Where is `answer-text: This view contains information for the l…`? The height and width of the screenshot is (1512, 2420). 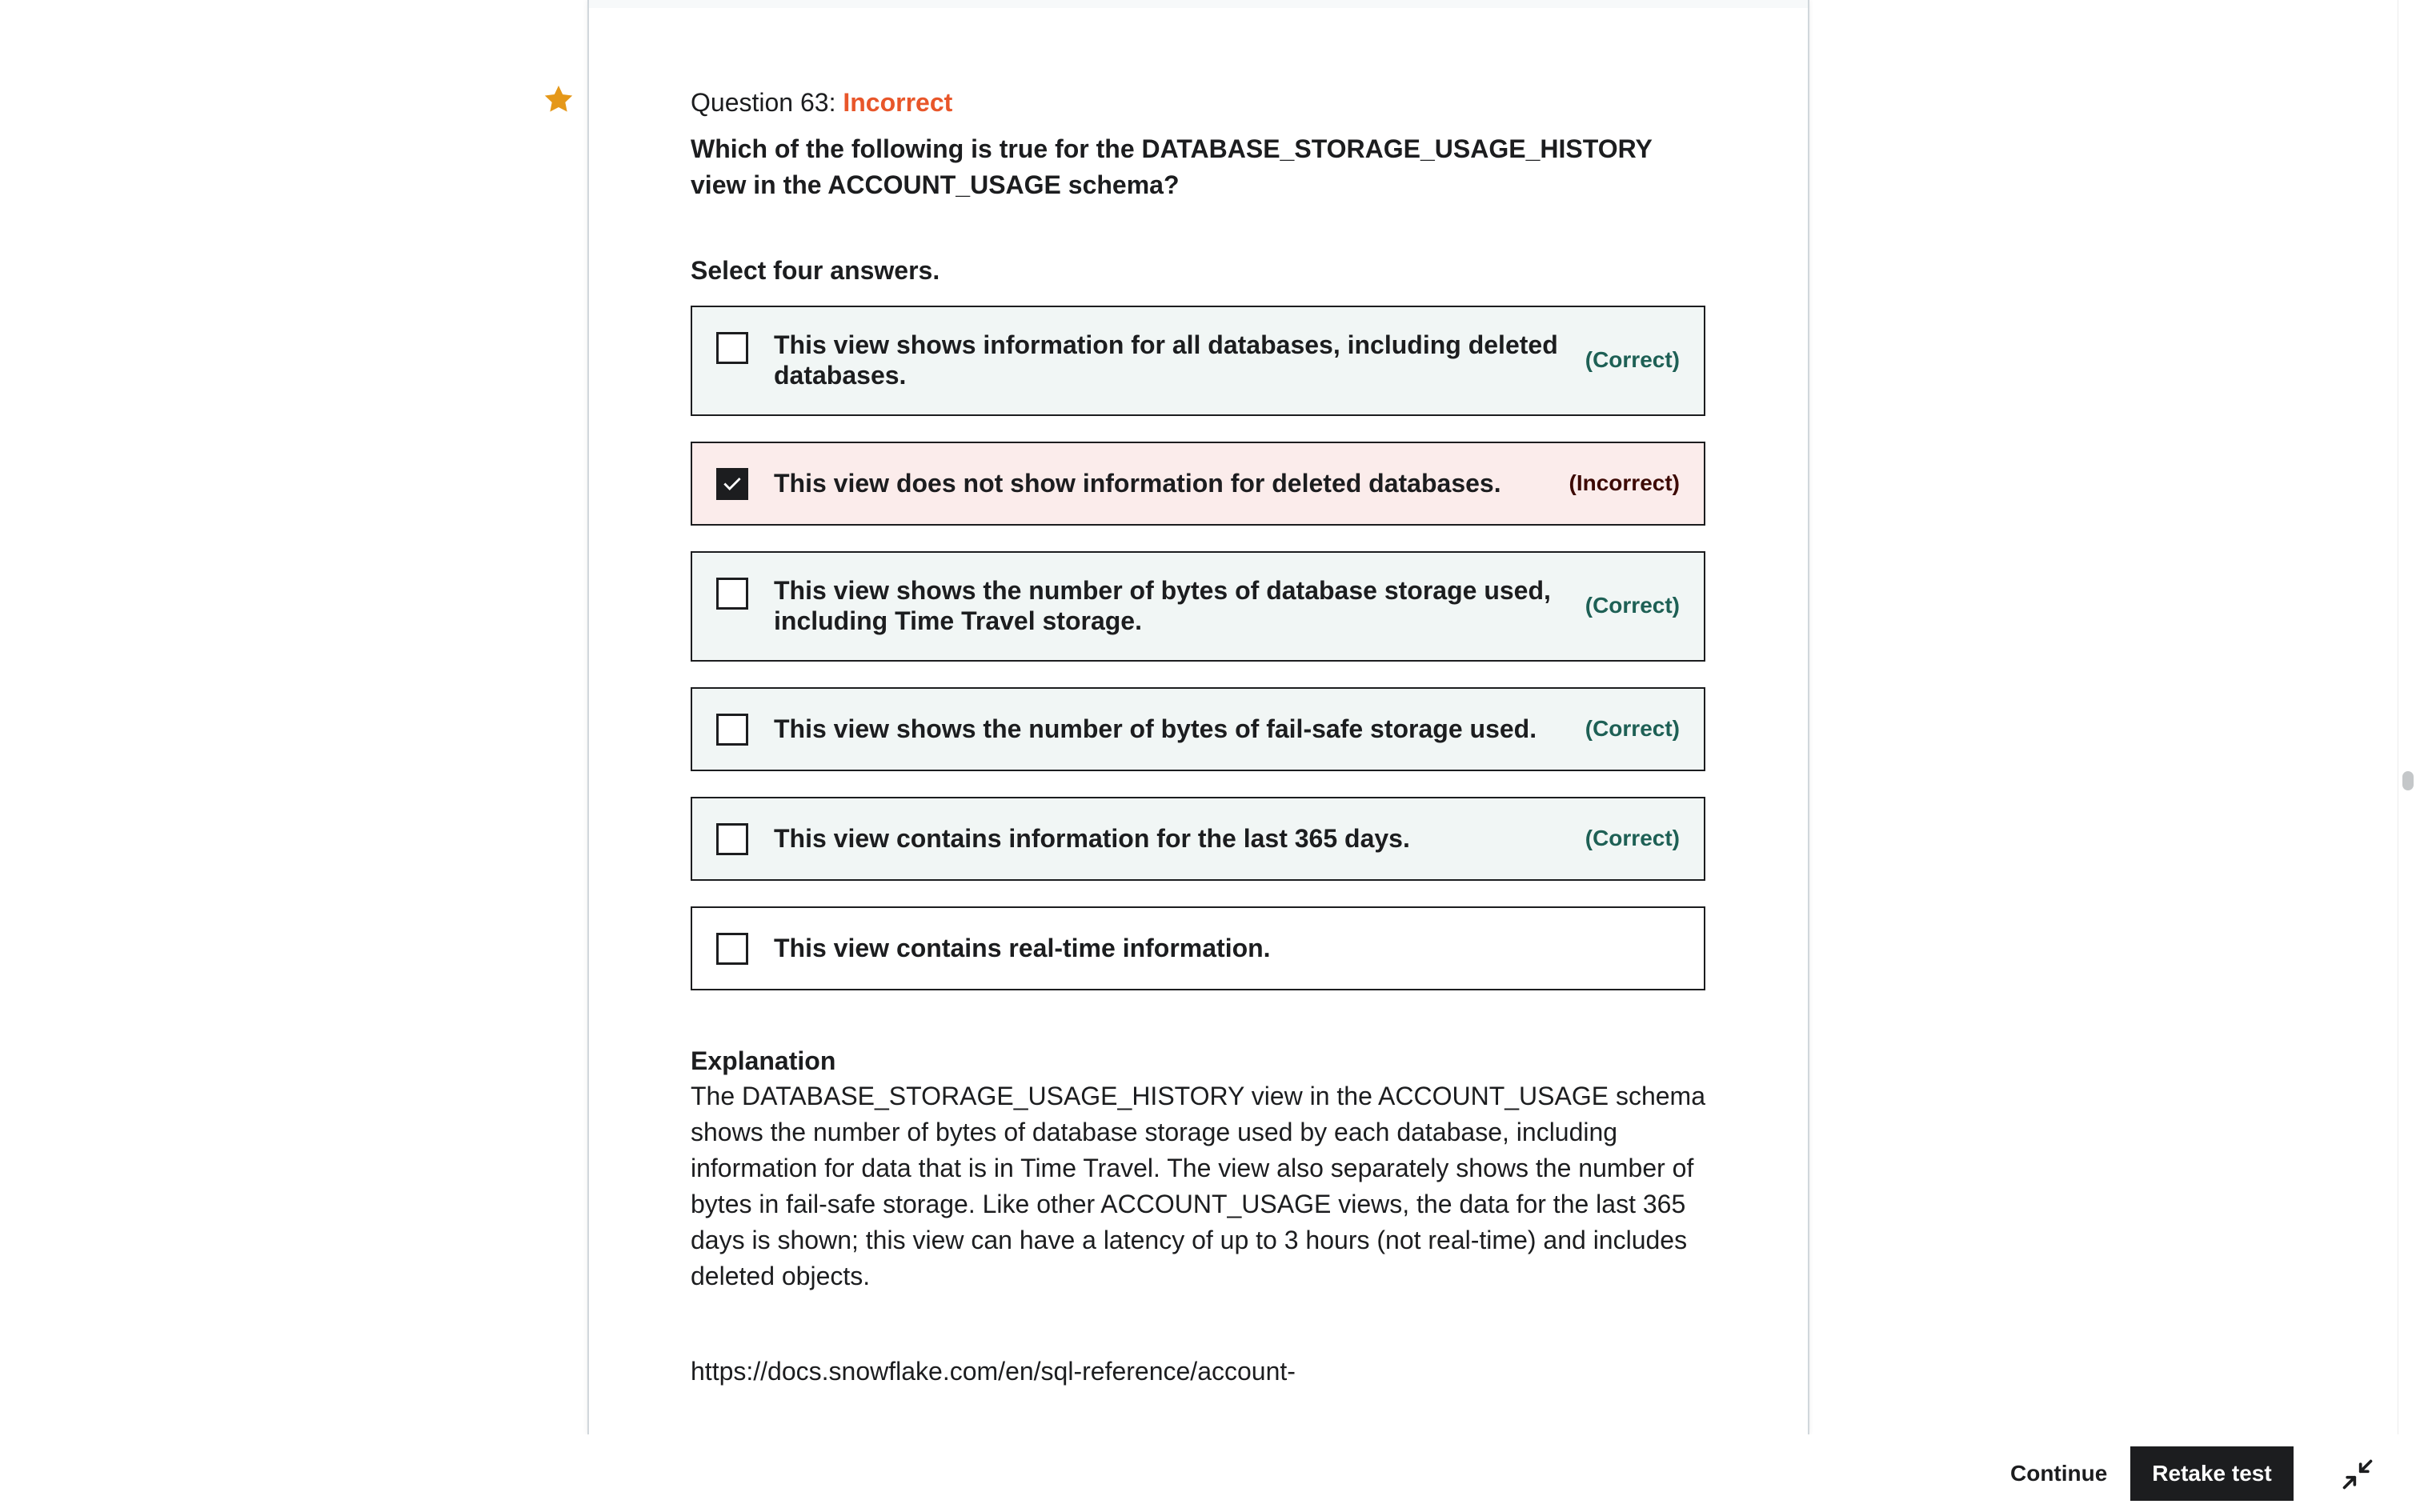 answer-text: This view contains information for the l… is located at coordinates (1092, 838).